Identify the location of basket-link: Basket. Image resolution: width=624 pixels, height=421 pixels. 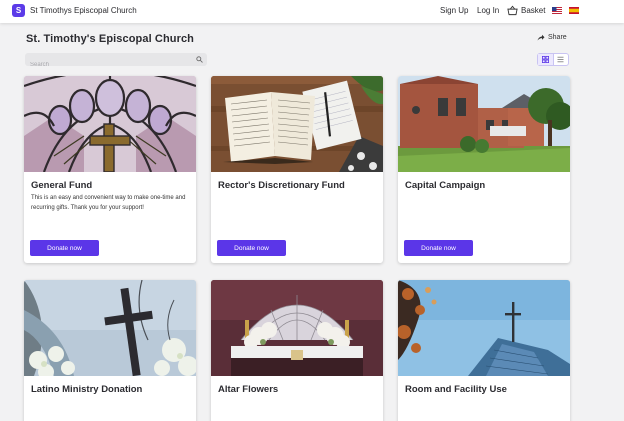
(533, 10).